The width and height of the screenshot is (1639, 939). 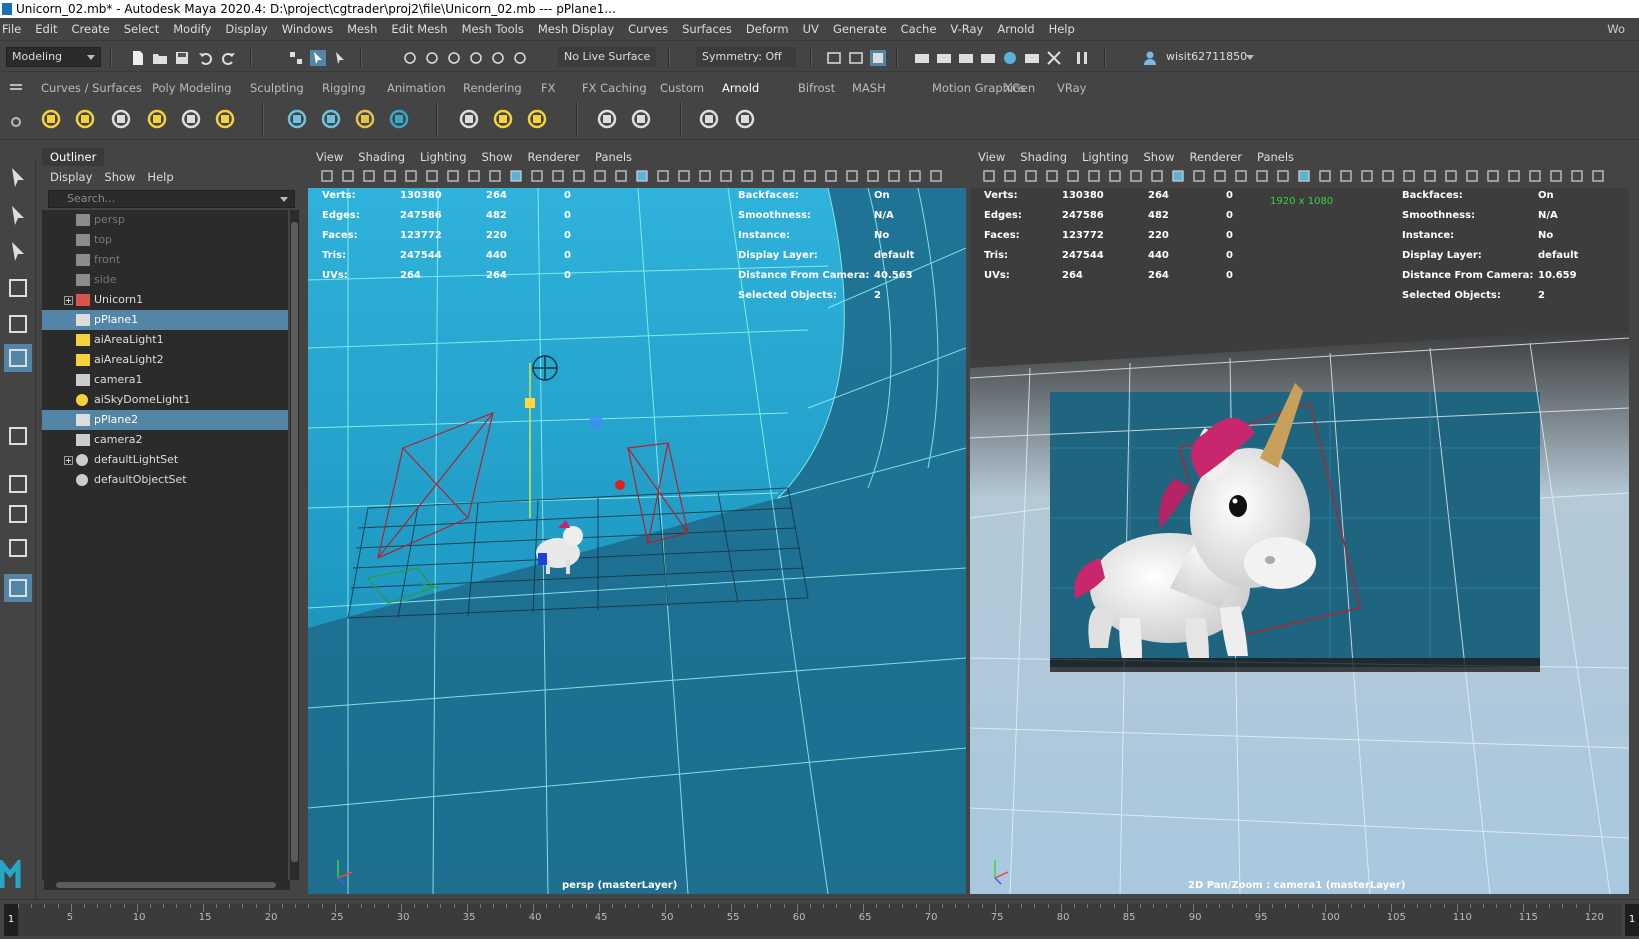 I want to click on shelf-tab-fx: FX, so click(x=548, y=88).